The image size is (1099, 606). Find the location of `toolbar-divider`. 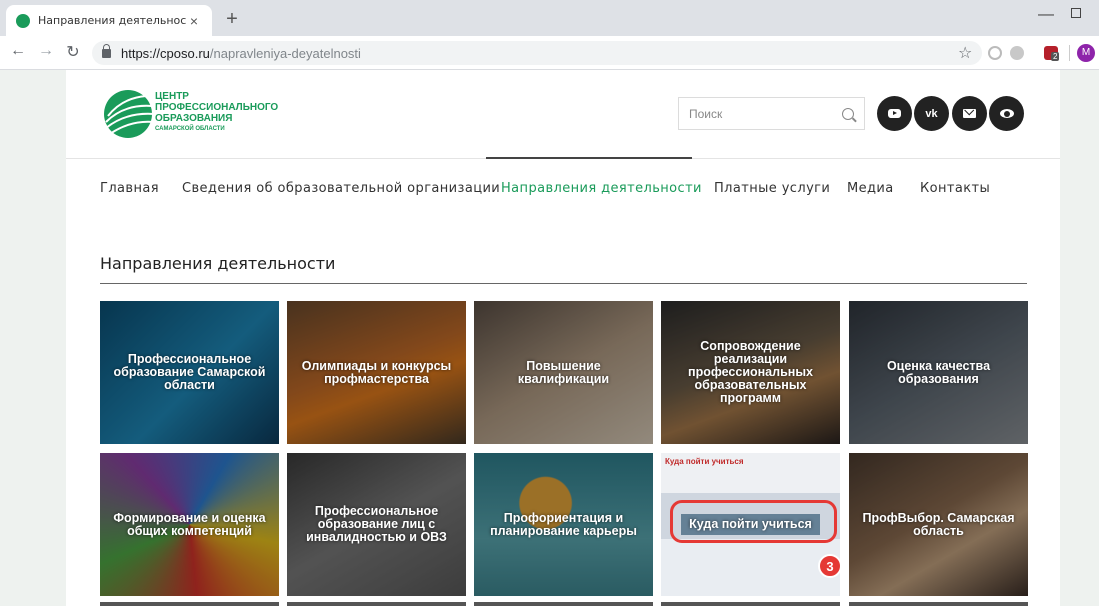

toolbar-divider is located at coordinates (1069, 53).